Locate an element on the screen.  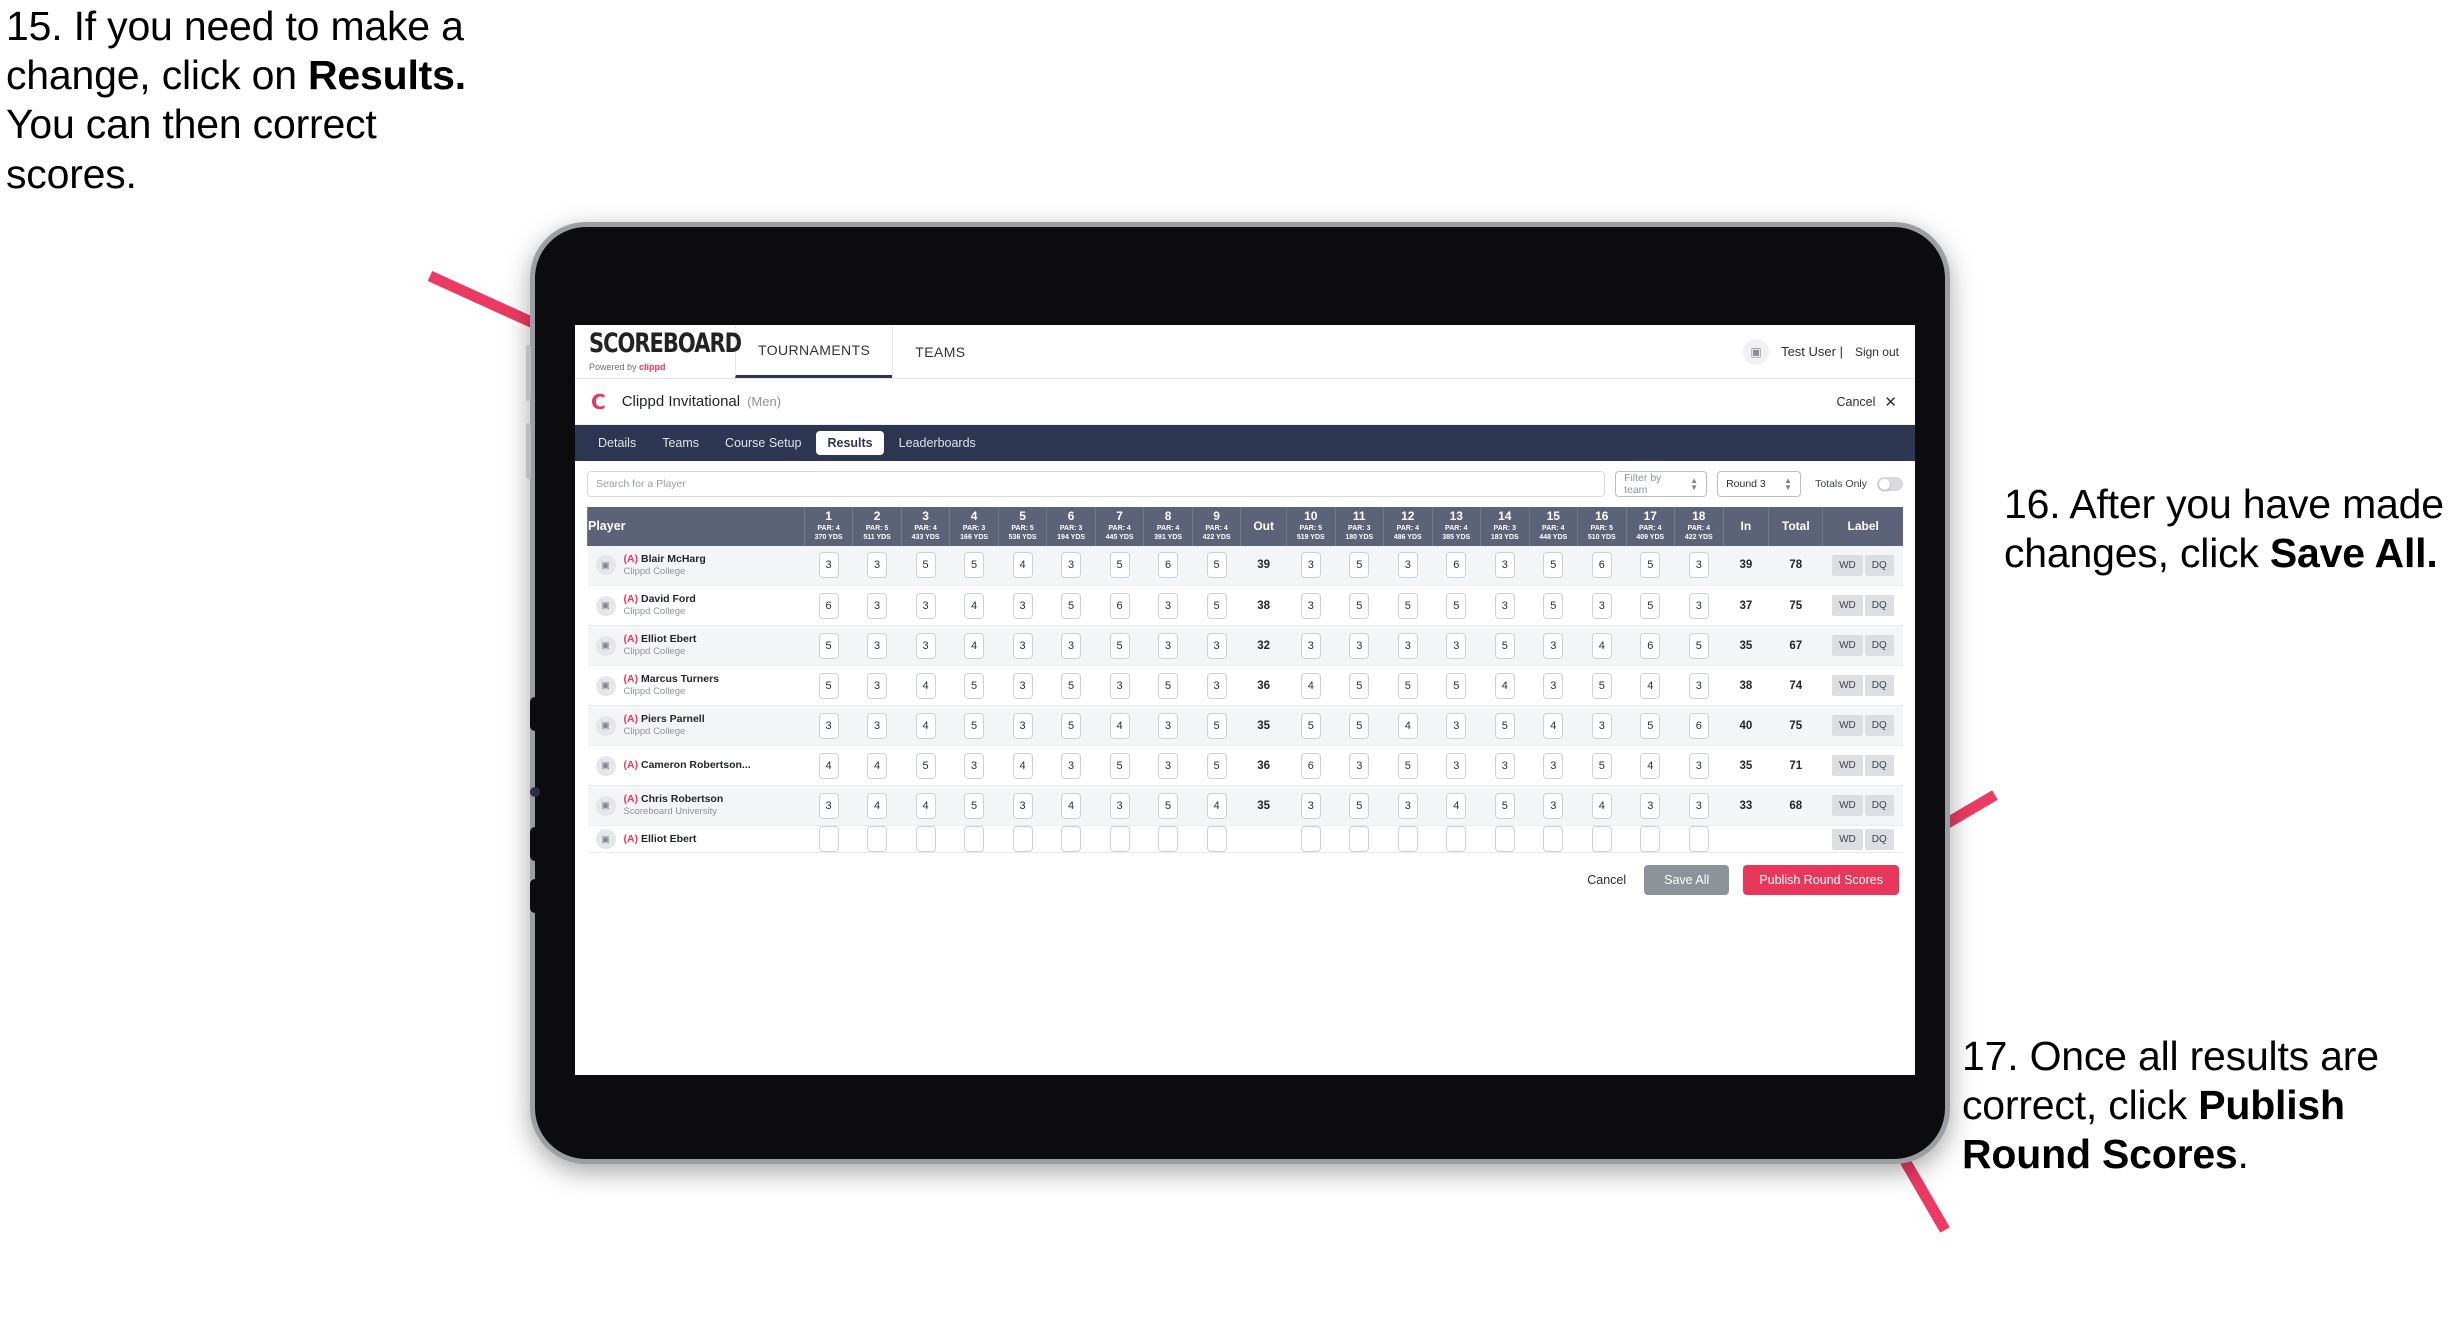
cancel-tournament-button: Cancel ✕ is located at coordinates (1867, 402).